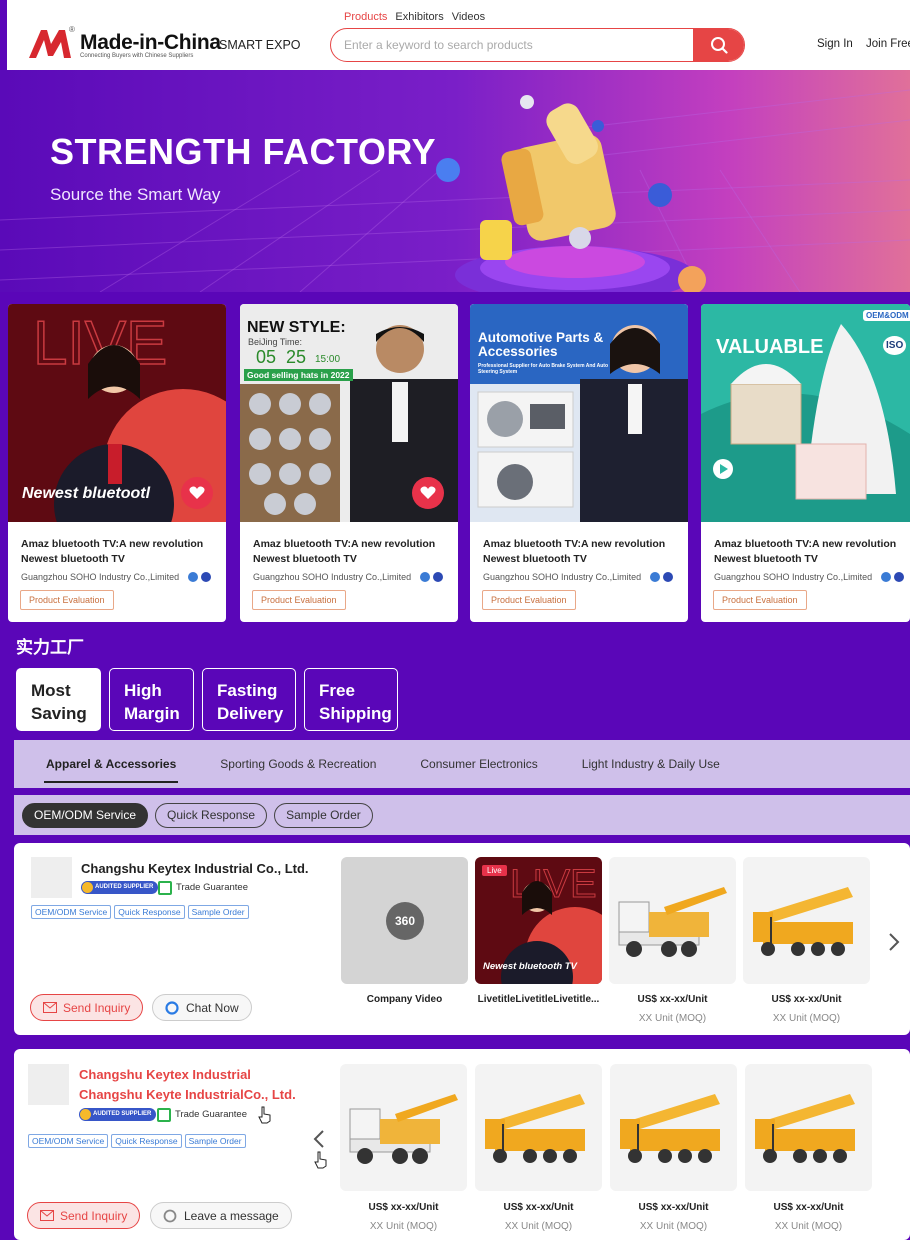 The width and height of the screenshot is (910, 1240). What do you see at coordinates (50, 1007) in the screenshot?
I see `envelope-icon` at bounding box center [50, 1007].